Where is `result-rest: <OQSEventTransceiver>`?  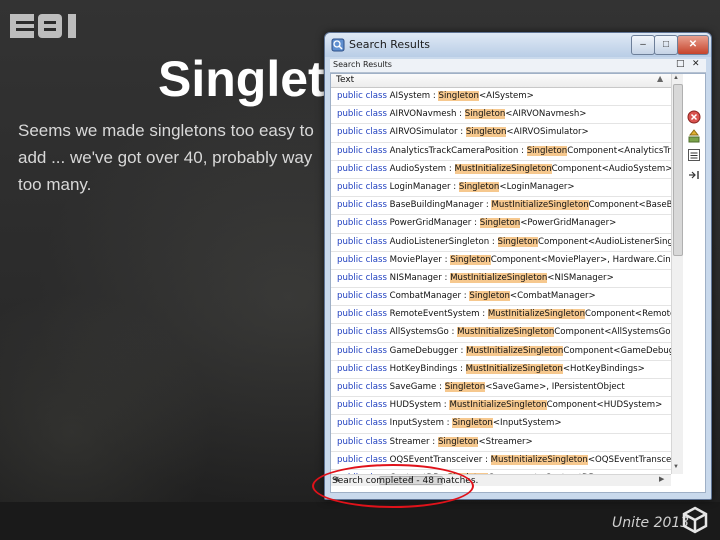
result-rest: <OQSEventTransceiver> is located at coordinates (629, 459).